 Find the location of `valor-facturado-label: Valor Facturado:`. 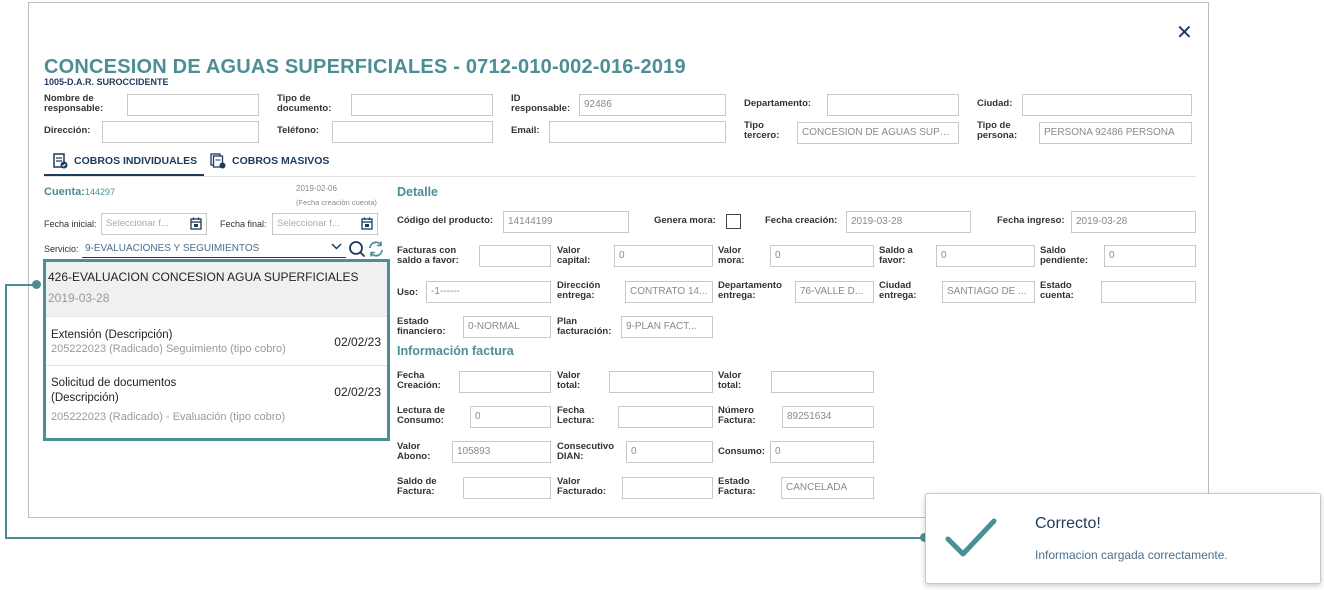

valor-facturado-label: Valor Facturado: is located at coordinates (582, 486).